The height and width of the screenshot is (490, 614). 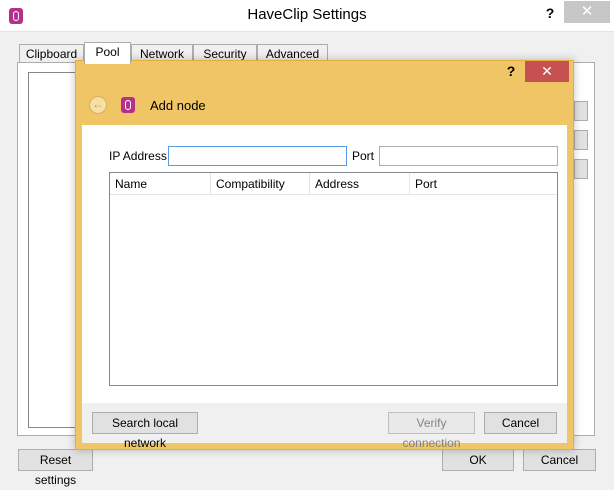 I want to click on port-input, so click(x=468, y=156).